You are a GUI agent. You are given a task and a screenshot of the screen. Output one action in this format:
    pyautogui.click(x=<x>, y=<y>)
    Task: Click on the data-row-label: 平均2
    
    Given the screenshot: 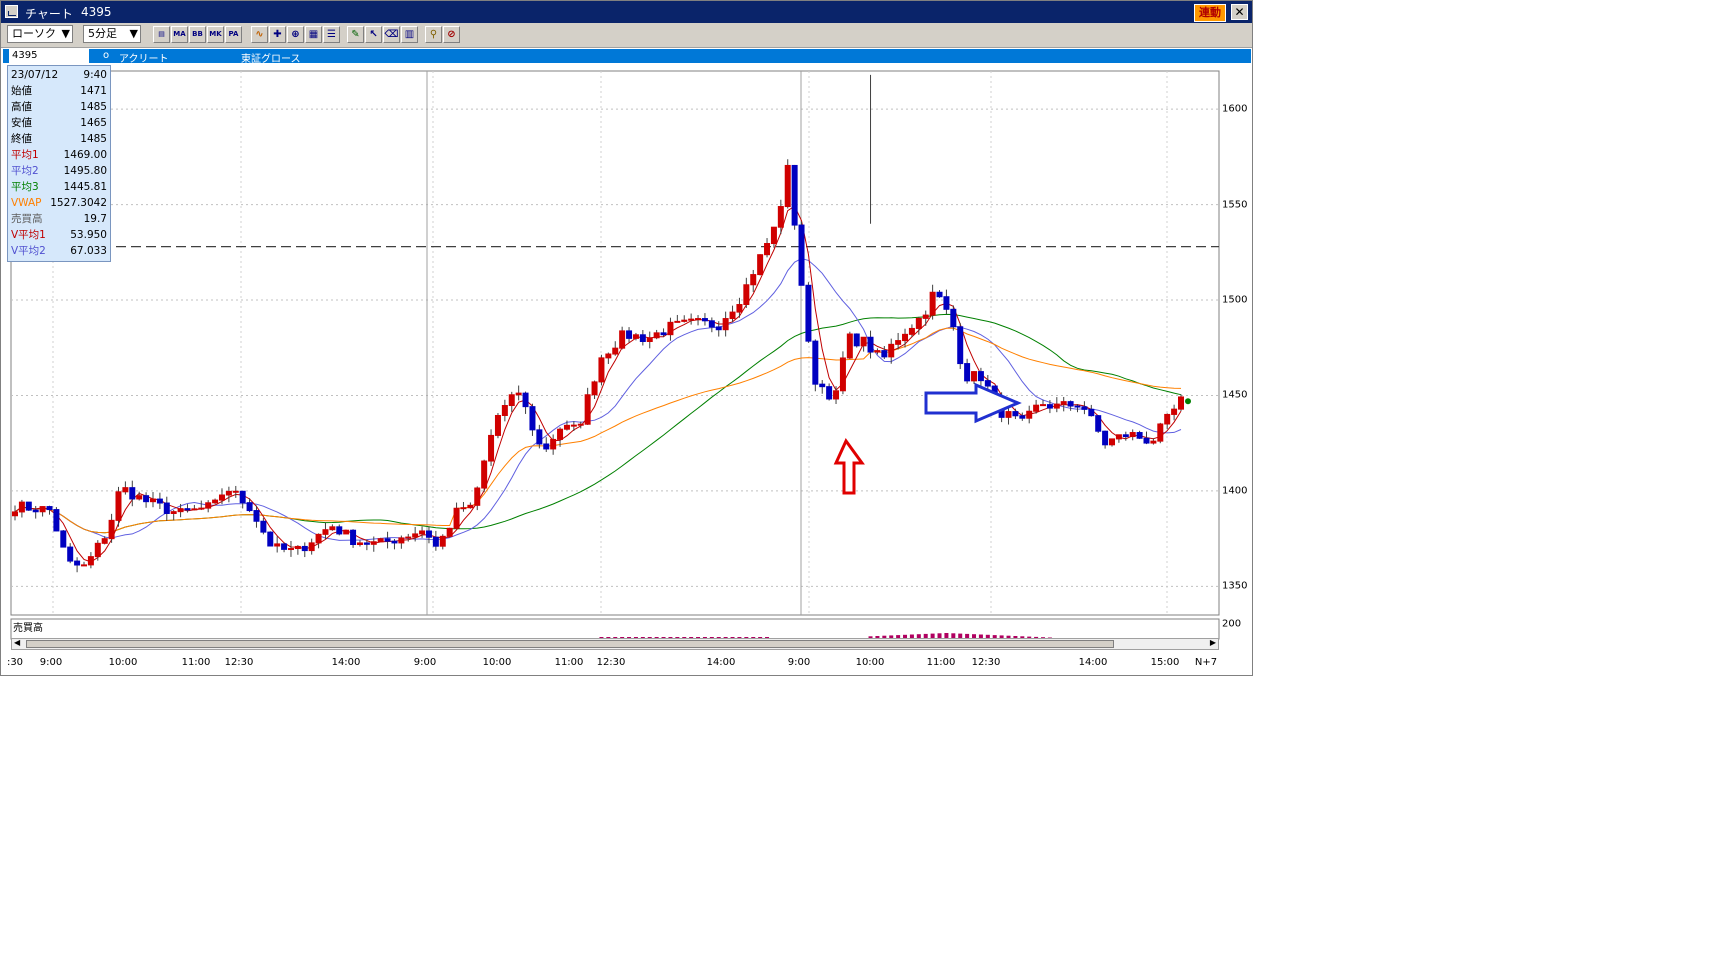 What is the action you would take?
    pyautogui.click(x=25, y=171)
    